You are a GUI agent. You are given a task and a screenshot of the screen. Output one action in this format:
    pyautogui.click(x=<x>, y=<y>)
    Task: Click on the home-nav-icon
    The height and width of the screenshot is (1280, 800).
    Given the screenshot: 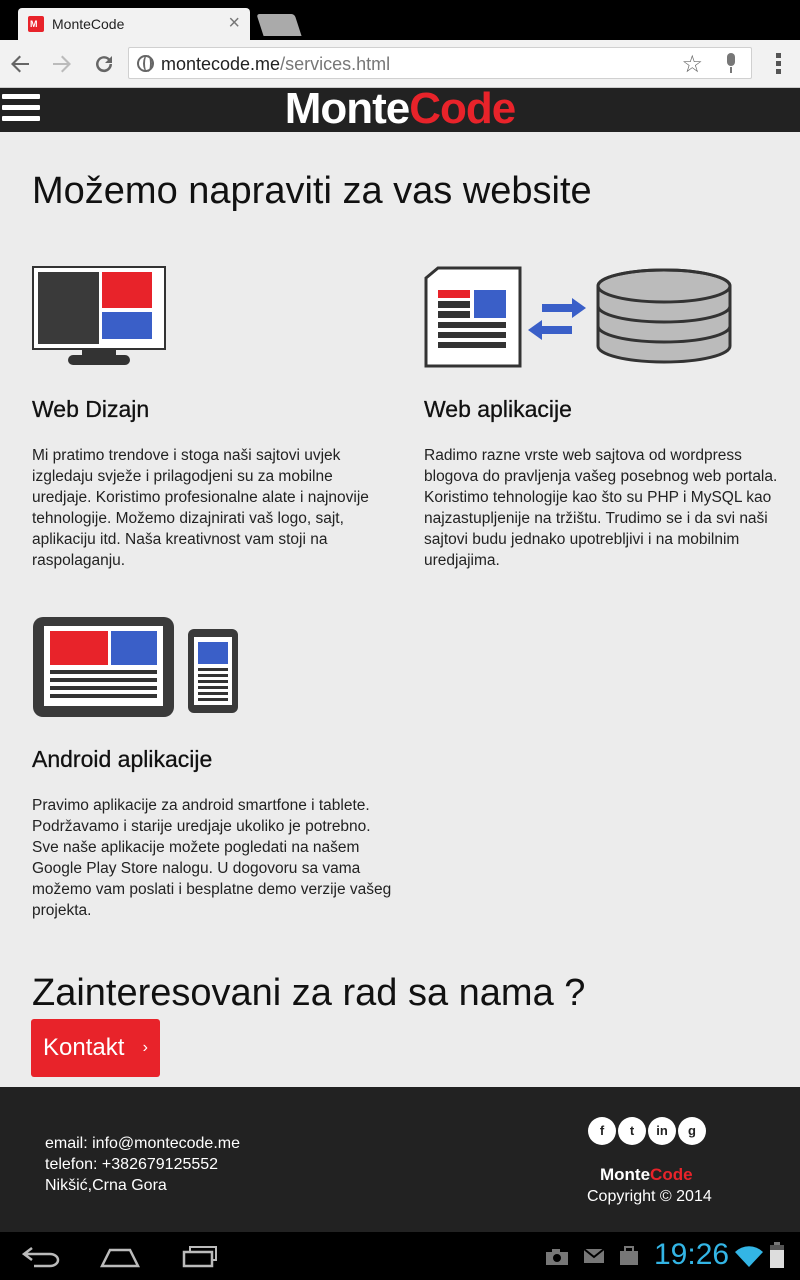 What is the action you would take?
    pyautogui.click(x=120, y=1257)
    